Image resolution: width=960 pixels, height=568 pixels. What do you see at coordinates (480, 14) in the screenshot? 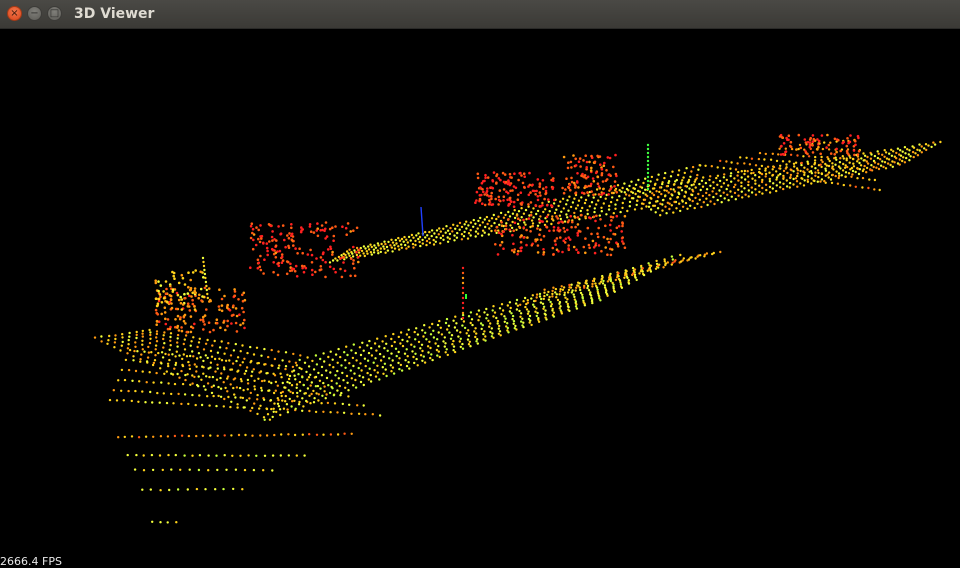
I see `title-bar: × − □ 3D Viewer` at bounding box center [480, 14].